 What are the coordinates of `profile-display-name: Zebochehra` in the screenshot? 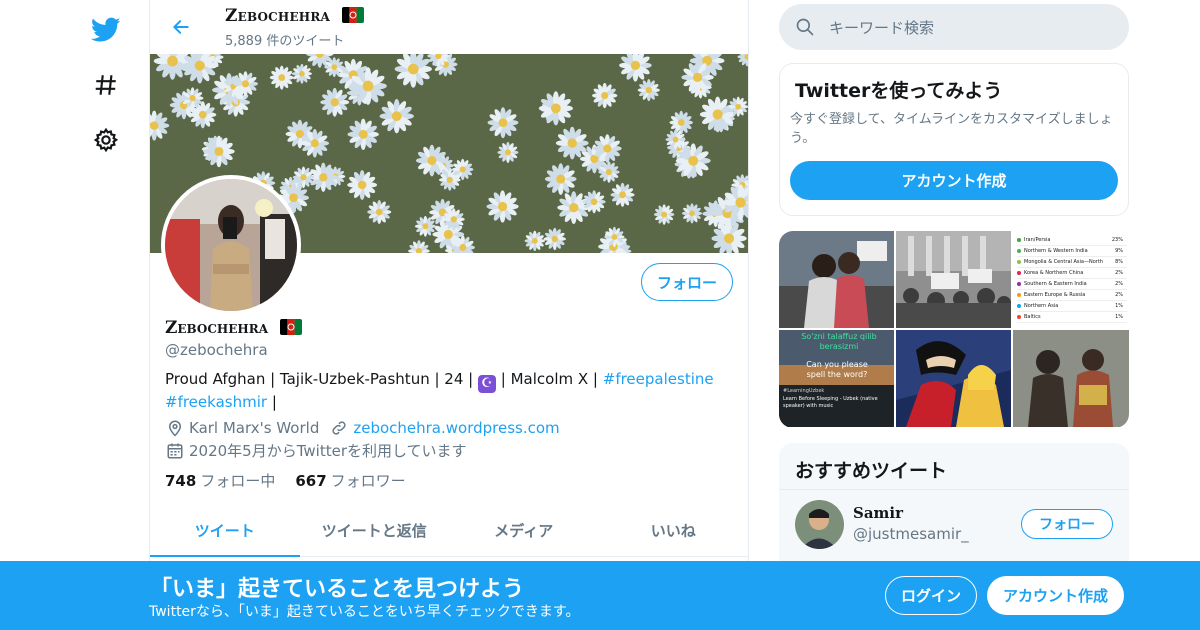 It's located at (233, 328).